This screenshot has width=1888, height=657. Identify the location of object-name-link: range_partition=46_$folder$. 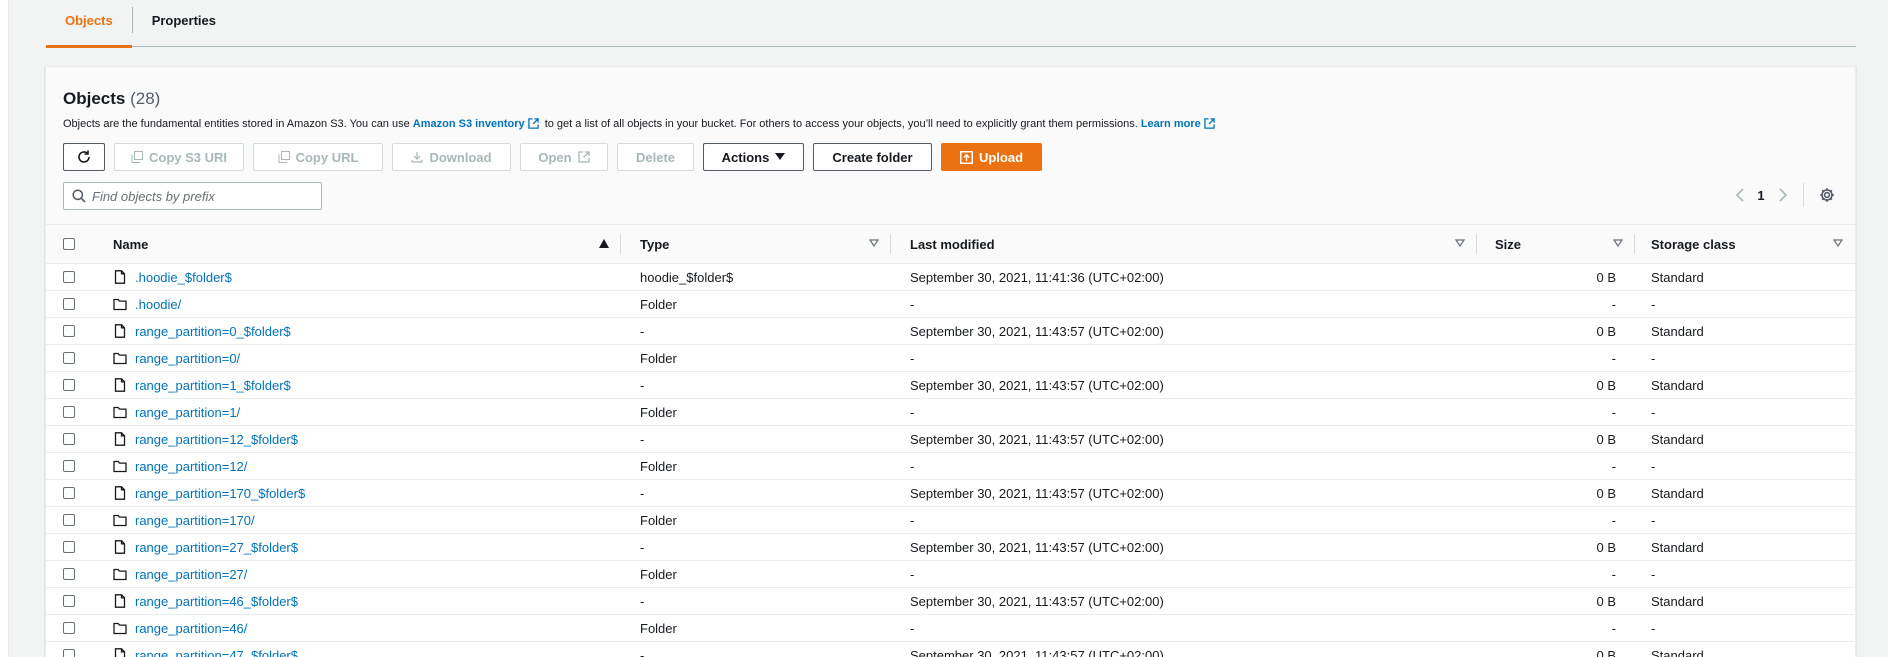
(216, 601).